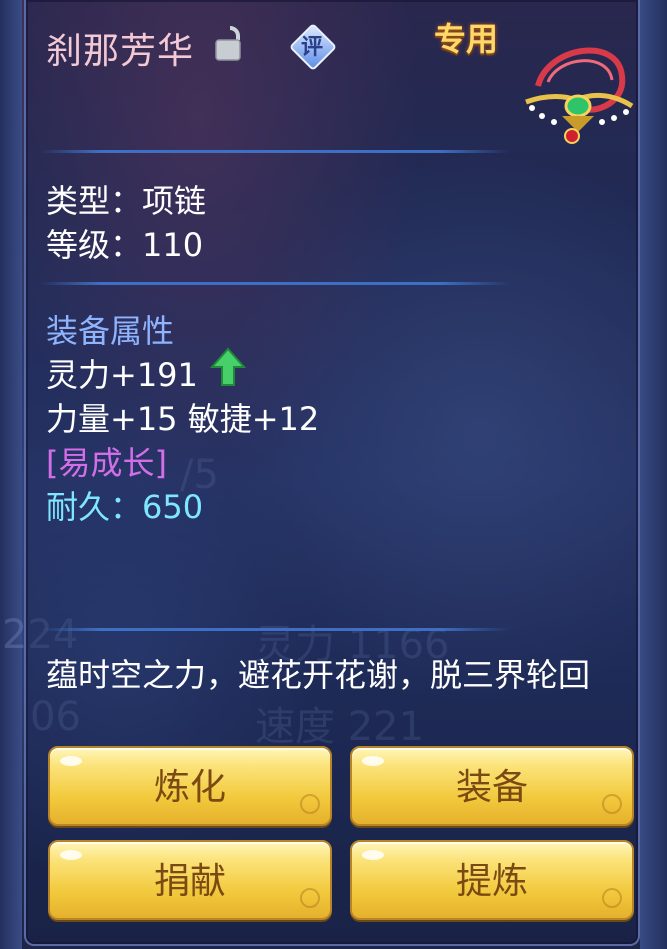 The width and height of the screenshot is (667, 949). Describe the element at coordinates (110, 331) in the screenshot. I see `equipment-attributes-title: 装备属性` at that location.